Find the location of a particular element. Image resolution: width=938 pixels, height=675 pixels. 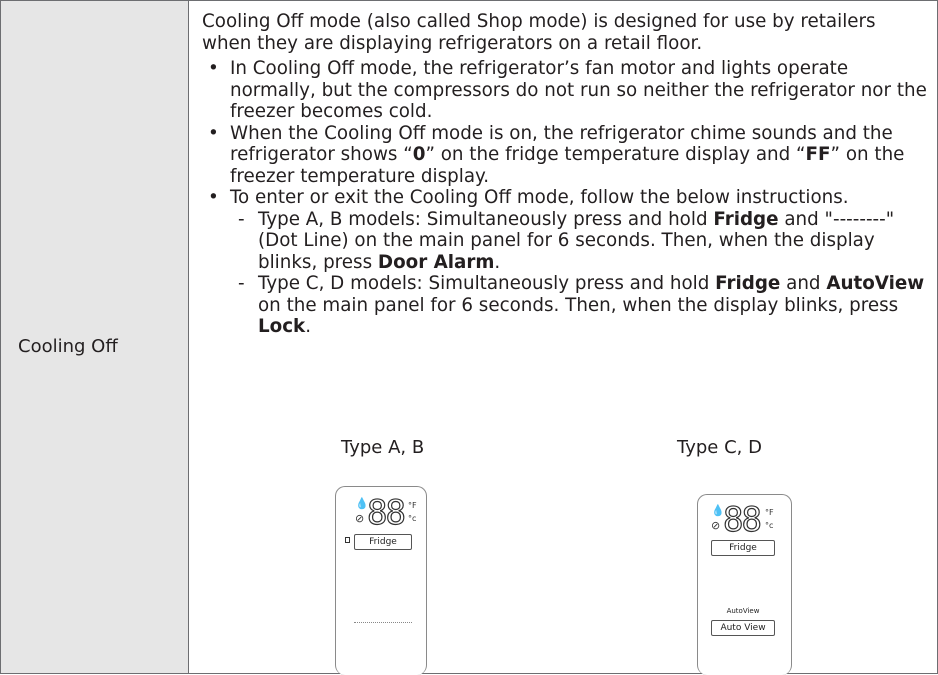

autoview-button: Auto View is located at coordinates (743, 628).